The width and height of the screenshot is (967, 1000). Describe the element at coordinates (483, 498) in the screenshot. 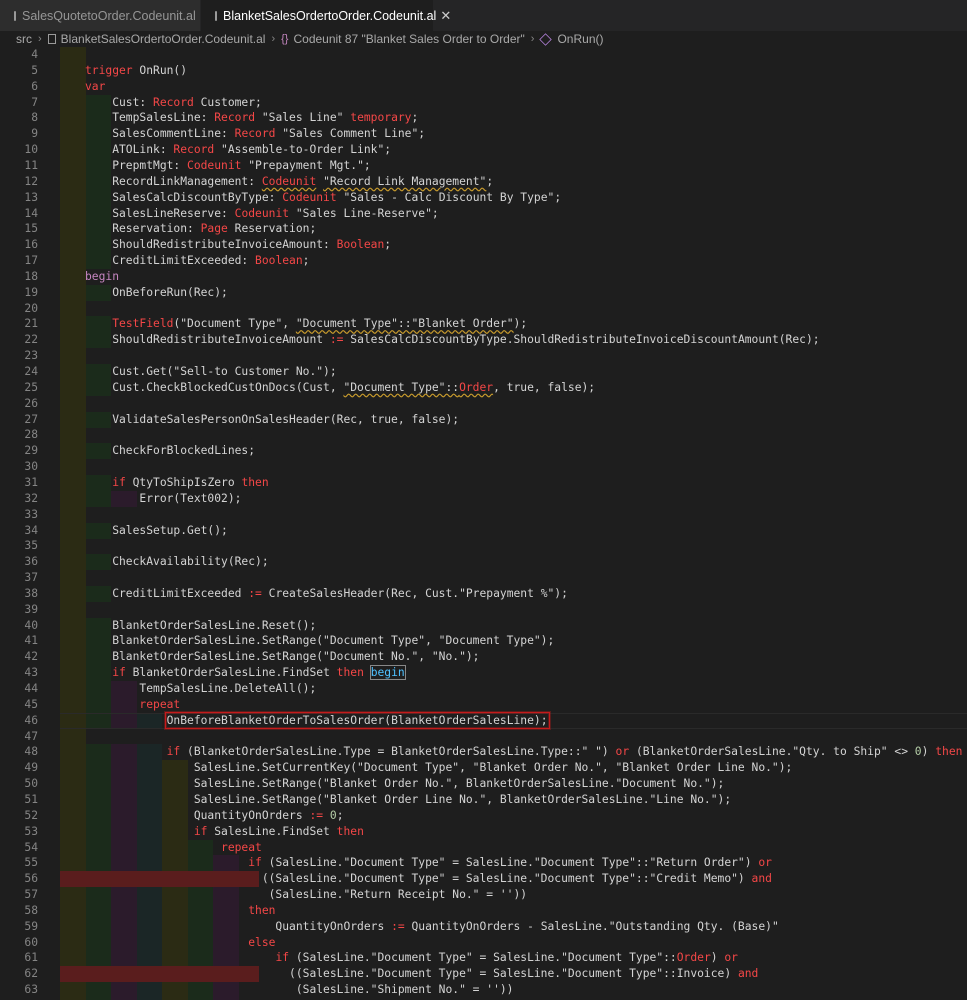

I see `code-line: 32 Error(Text002);` at that location.